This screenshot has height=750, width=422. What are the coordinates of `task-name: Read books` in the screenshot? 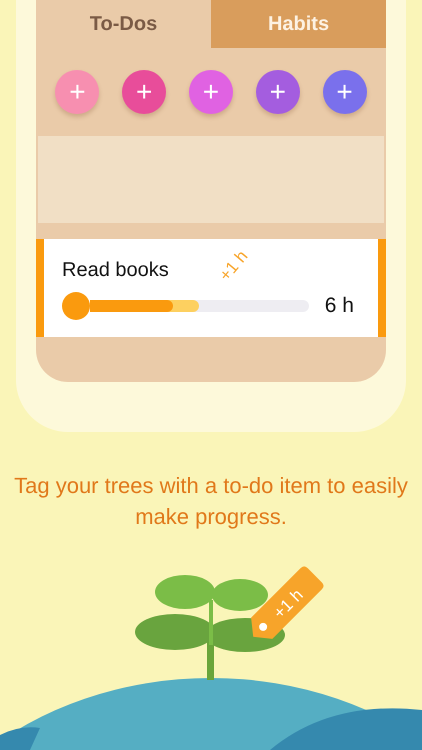 It's located at (115, 270).